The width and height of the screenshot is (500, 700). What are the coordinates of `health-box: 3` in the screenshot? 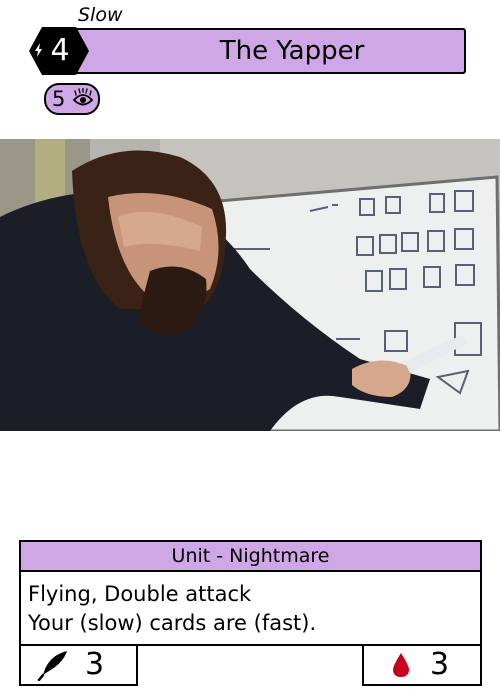 It's located at (422, 666).